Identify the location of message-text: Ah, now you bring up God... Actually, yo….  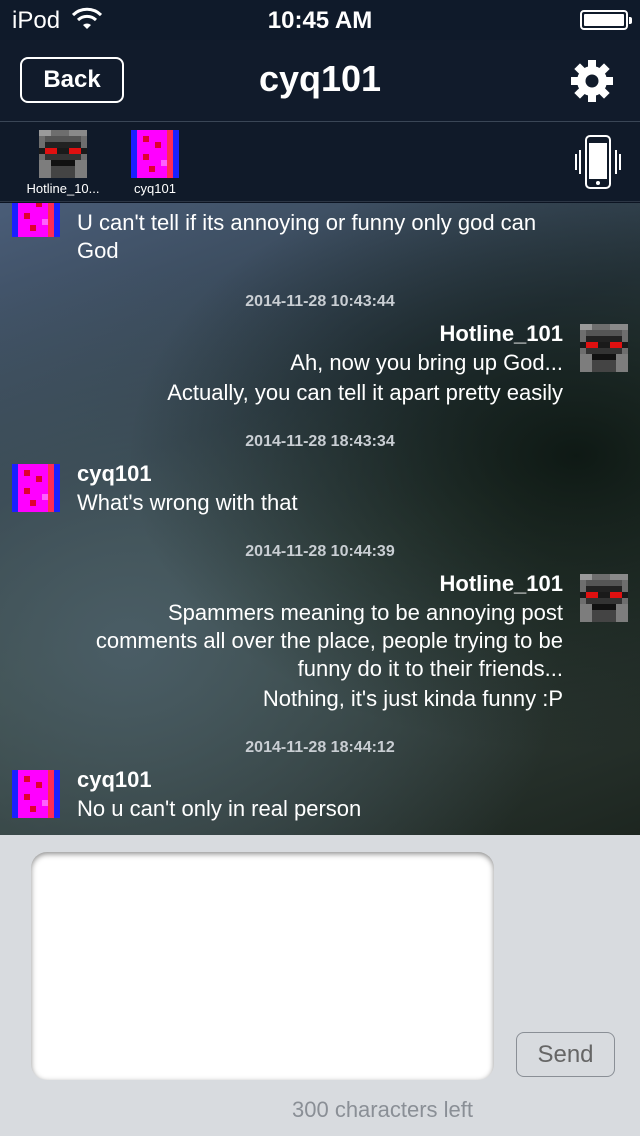
(365, 377).